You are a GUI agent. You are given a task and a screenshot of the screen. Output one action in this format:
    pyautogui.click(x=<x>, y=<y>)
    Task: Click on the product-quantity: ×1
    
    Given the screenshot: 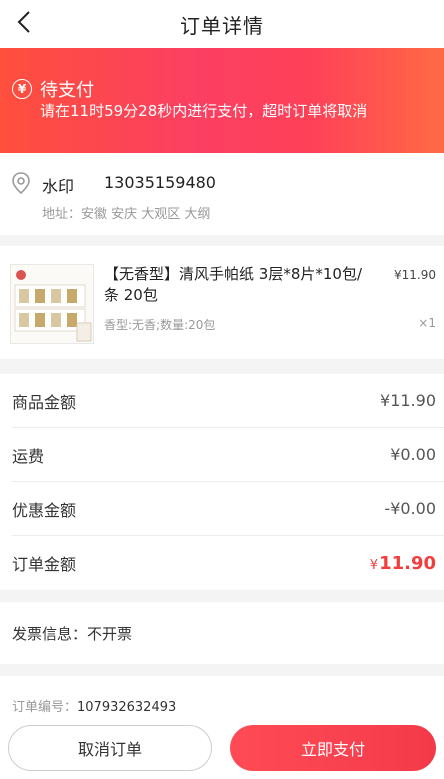 What is the action you would take?
    pyautogui.click(x=427, y=323)
    